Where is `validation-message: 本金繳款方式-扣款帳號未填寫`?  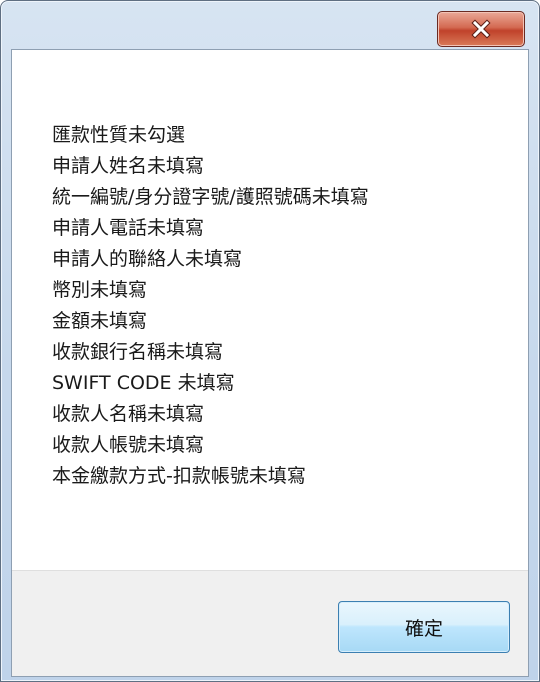 validation-message: 本金繳款方式-扣款帳號未填寫 is located at coordinates (179, 476).